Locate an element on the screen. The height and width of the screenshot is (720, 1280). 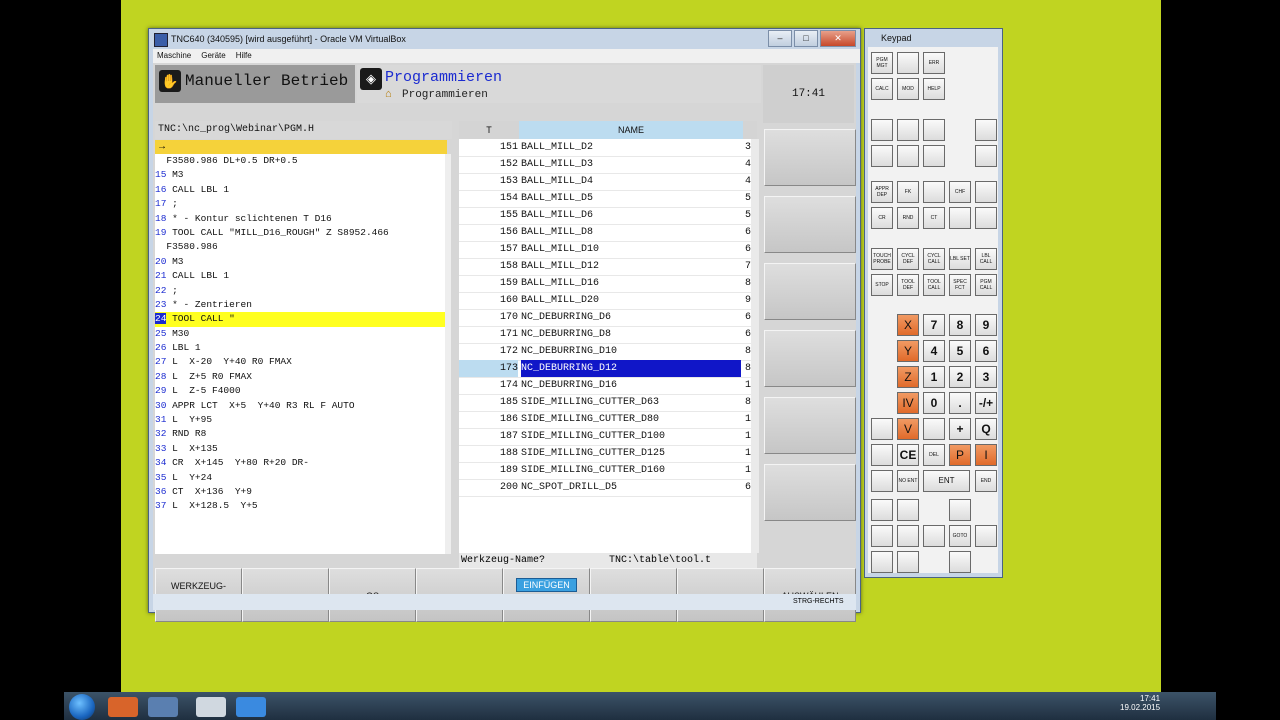
key-end: END is located at coordinates (986, 481).